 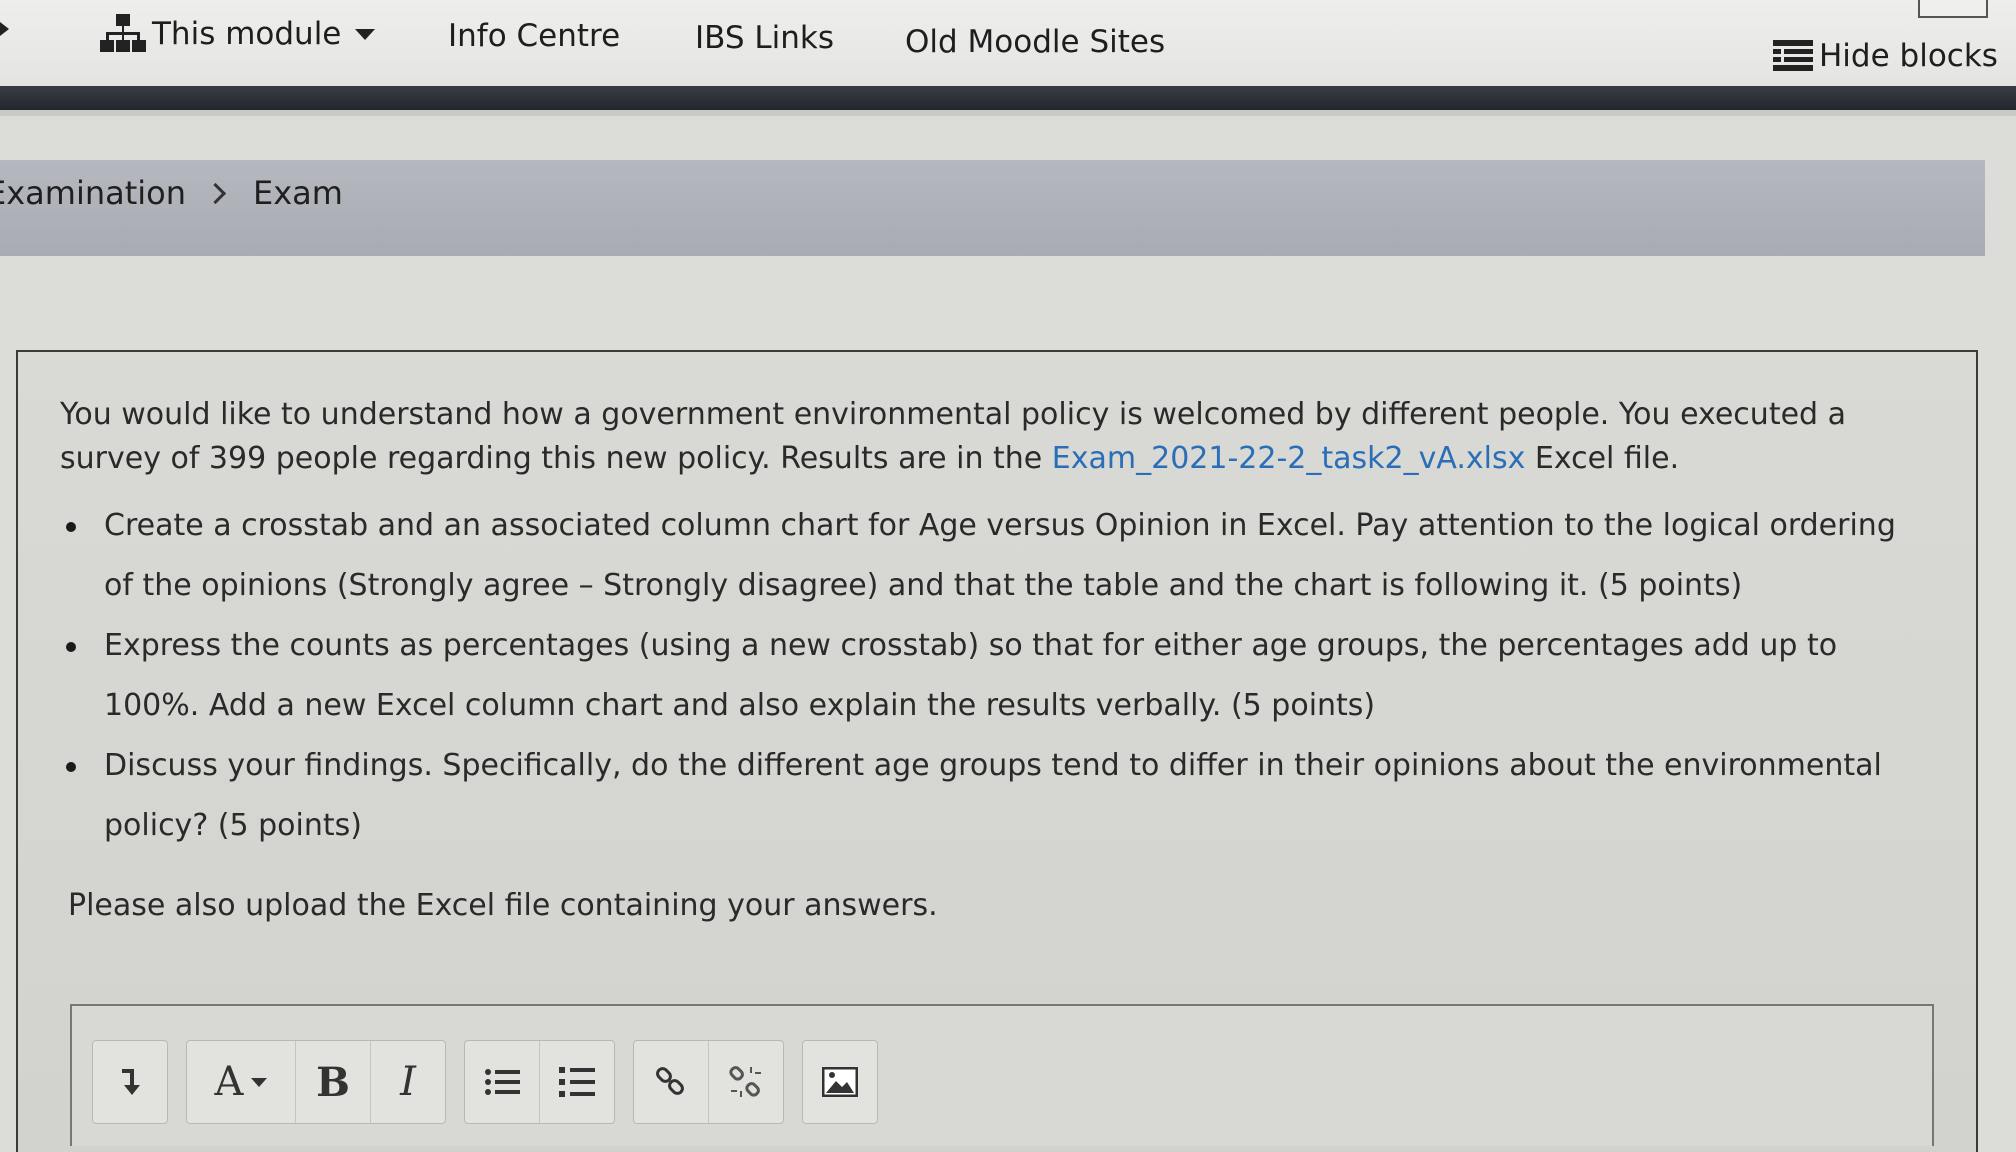 What do you see at coordinates (298, 193) in the screenshot?
I see `breadcrumb-item-exam: Exam` at bounding box center [298, 193].